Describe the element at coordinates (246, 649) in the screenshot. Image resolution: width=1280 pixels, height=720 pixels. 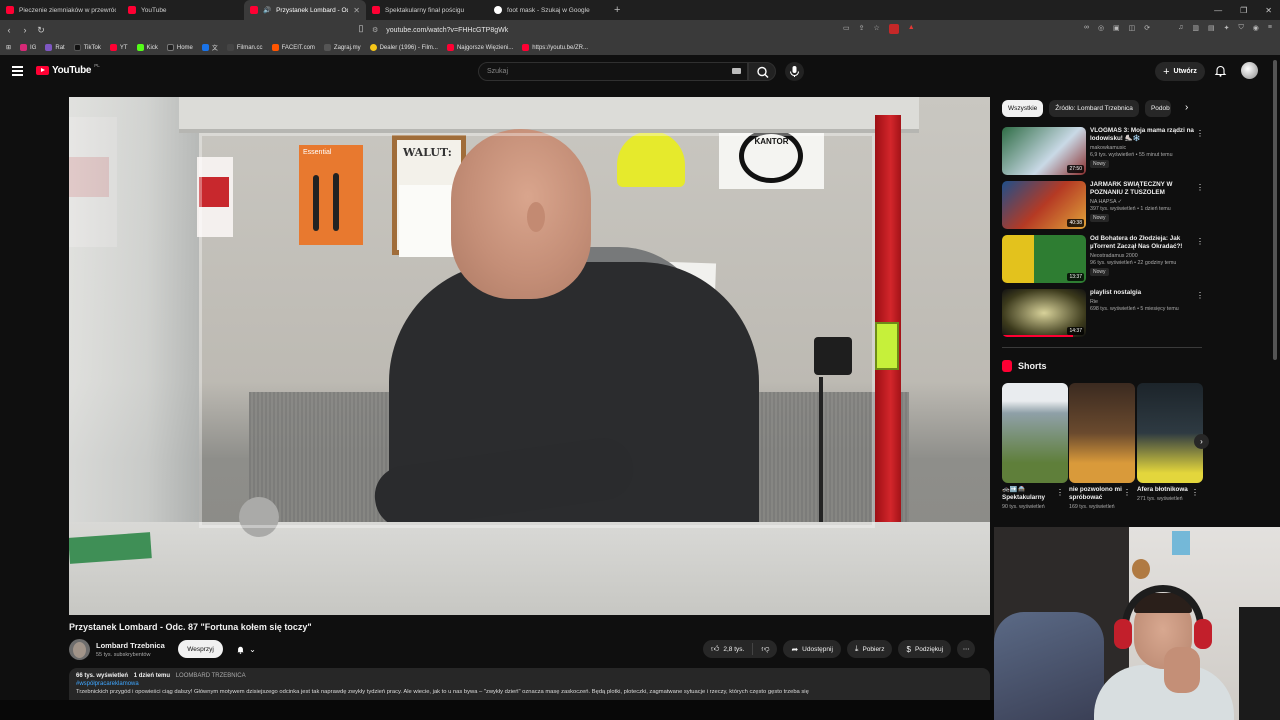
I see `subscription-bell-button: ⌄` at that location.